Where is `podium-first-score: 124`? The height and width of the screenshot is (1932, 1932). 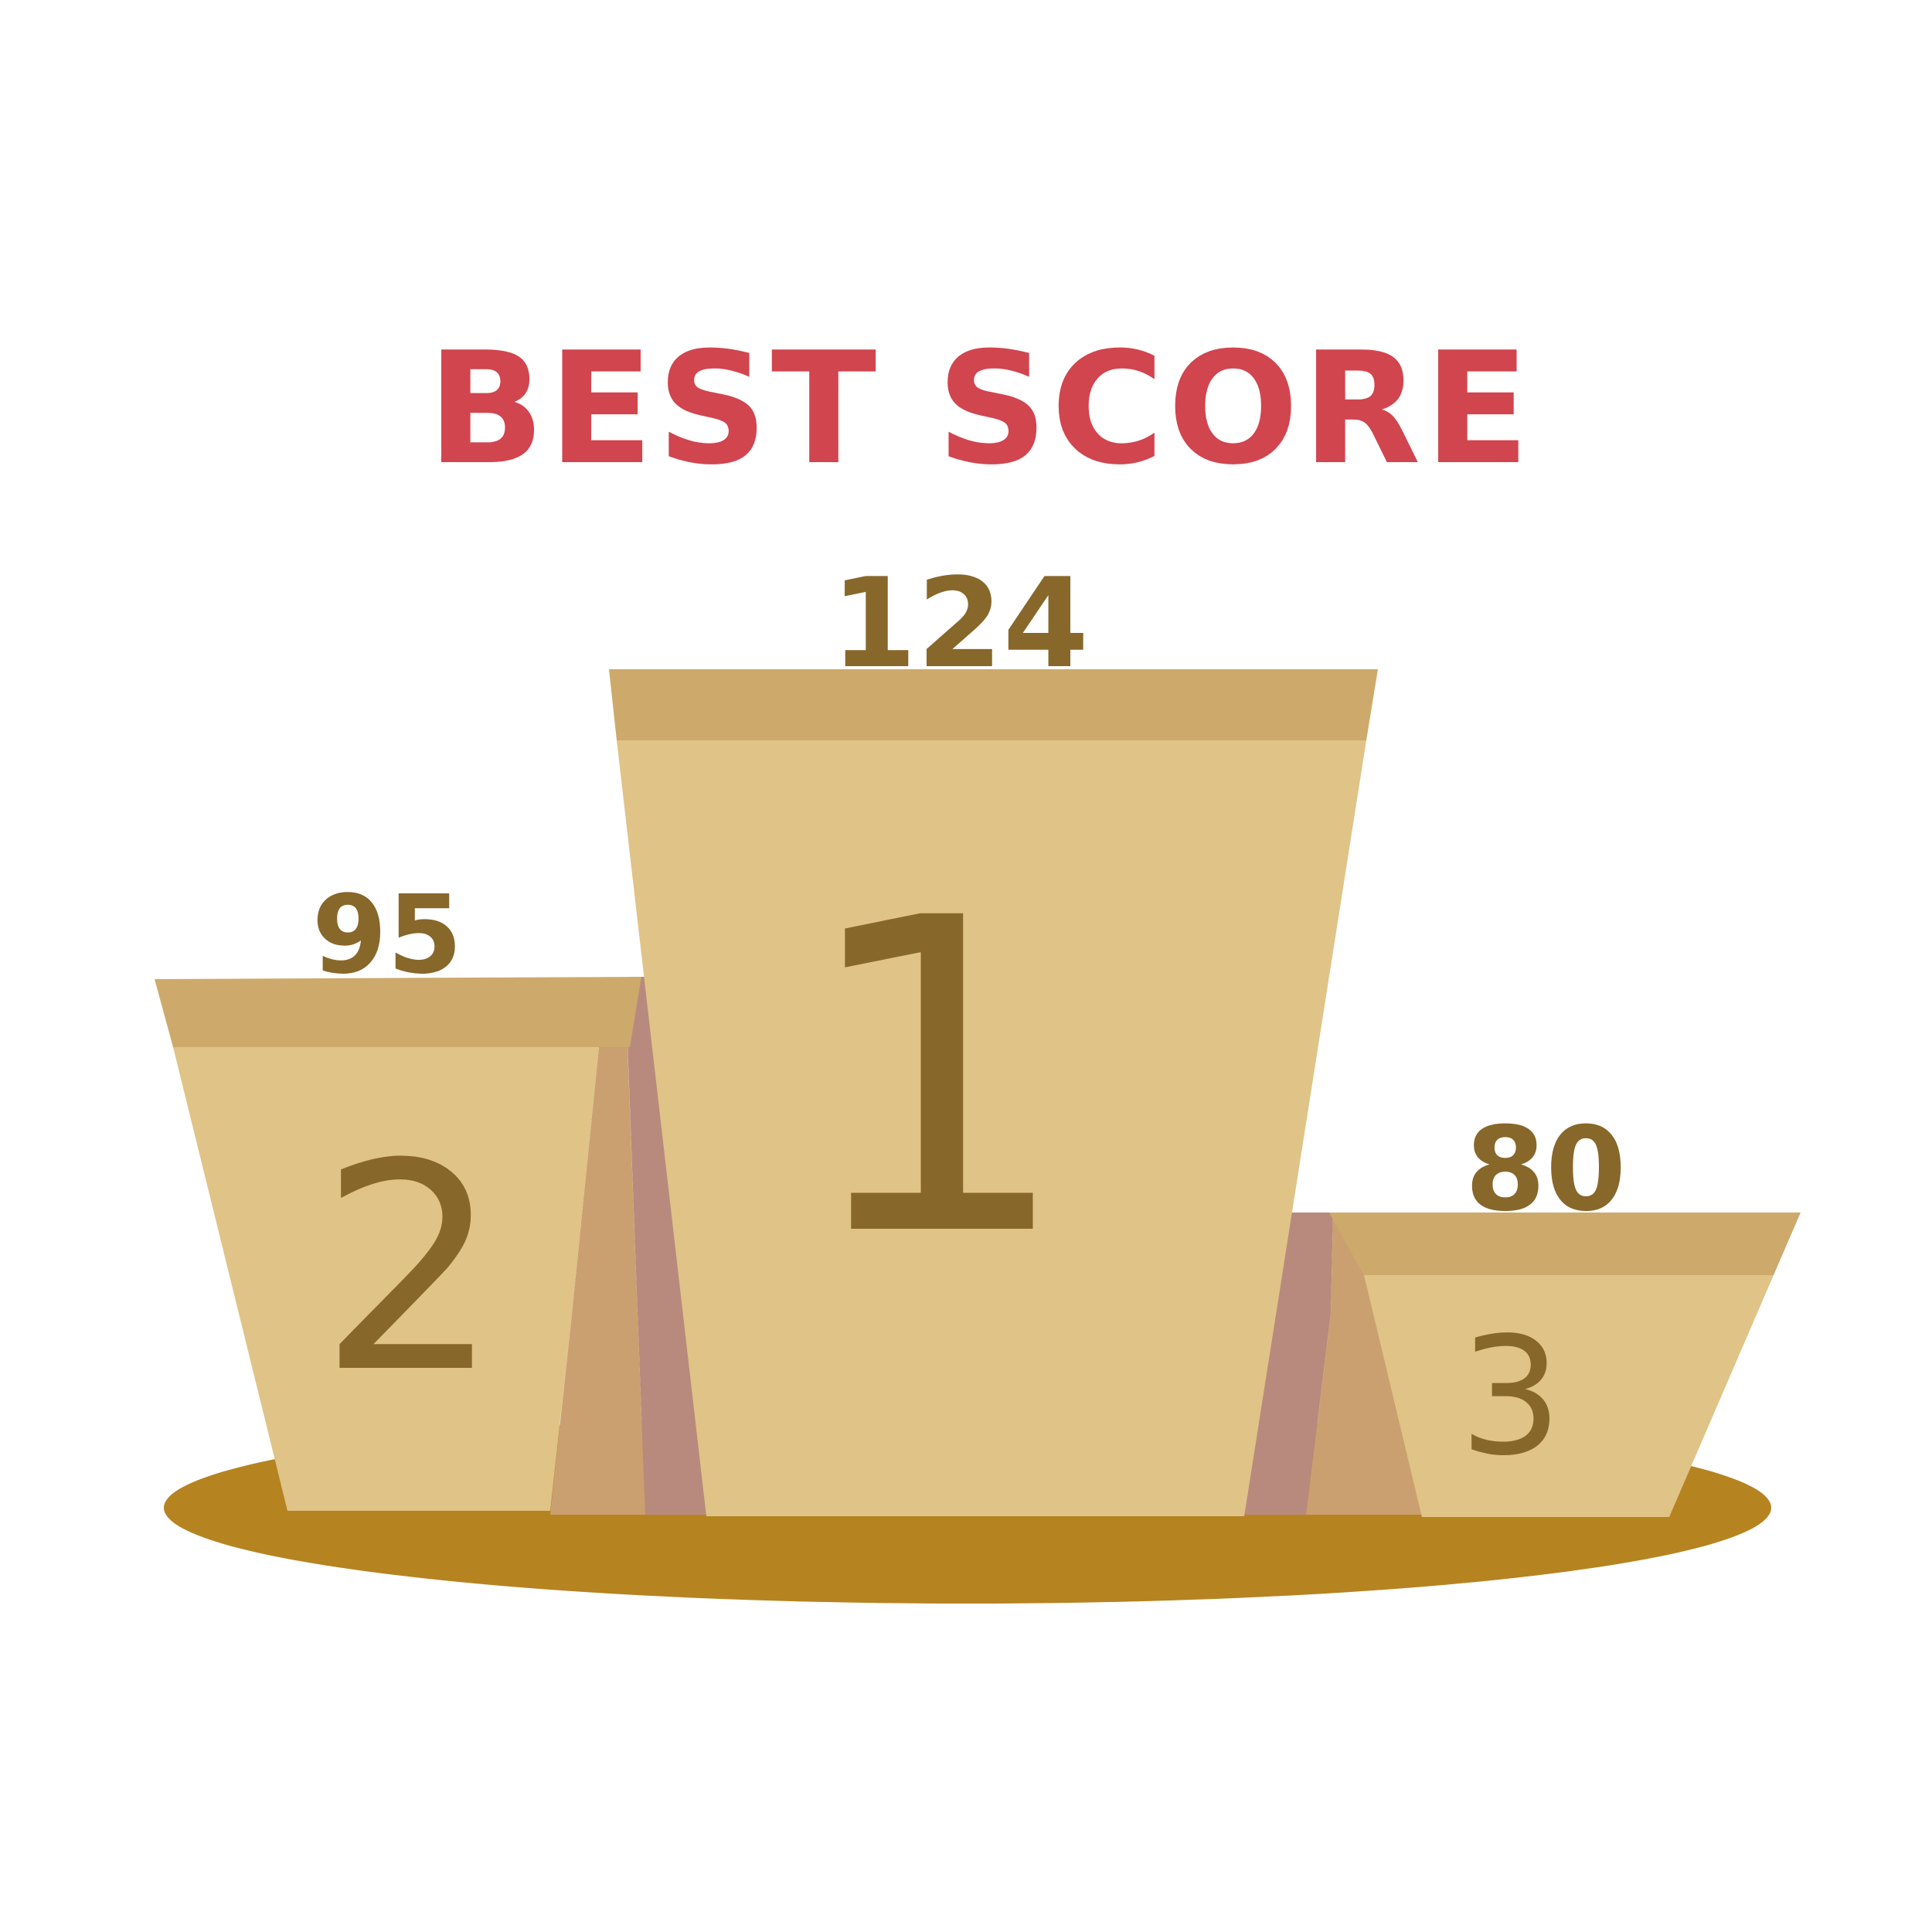
podium-first-score: 124 is located at coordinates (960, 624).